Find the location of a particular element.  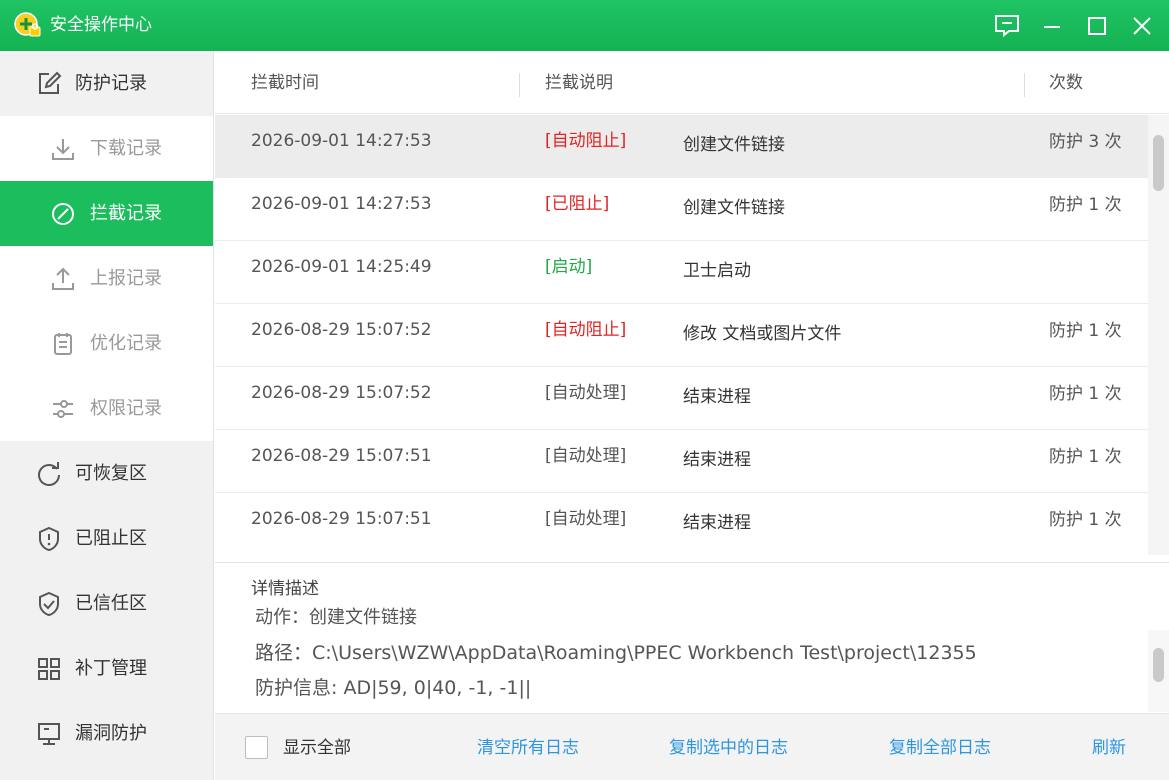

maximize-button is located at coordinates (1097, 26).